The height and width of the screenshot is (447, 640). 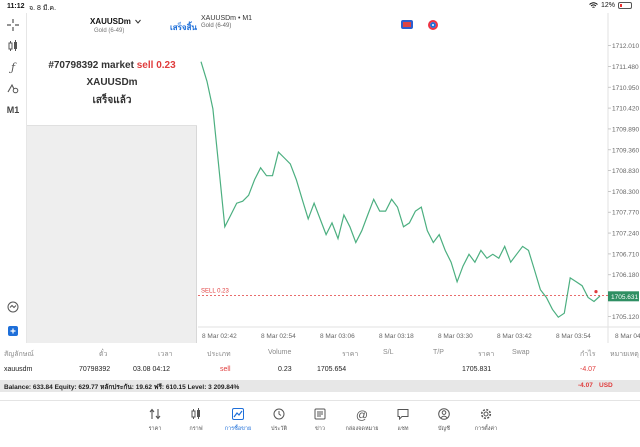 I want to click on x-tick-label: 8 Mar 03:54, so click(x=573, y=336).